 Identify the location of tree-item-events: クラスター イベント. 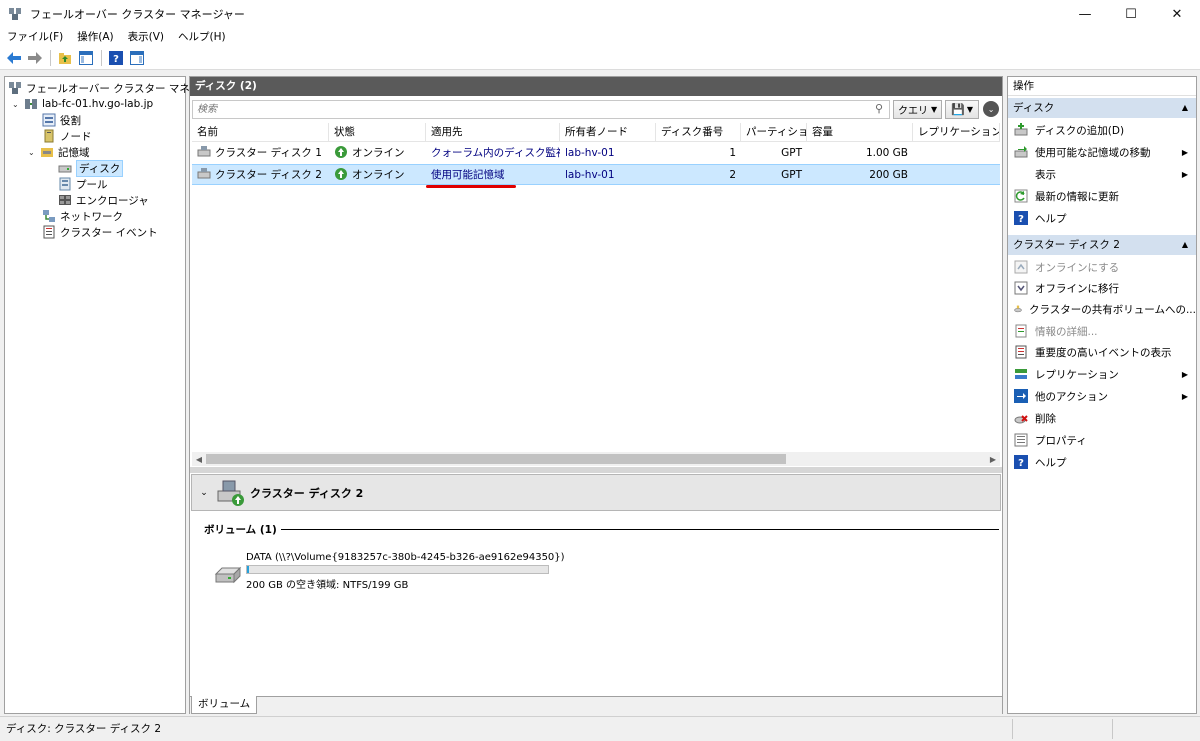
(100, 232).